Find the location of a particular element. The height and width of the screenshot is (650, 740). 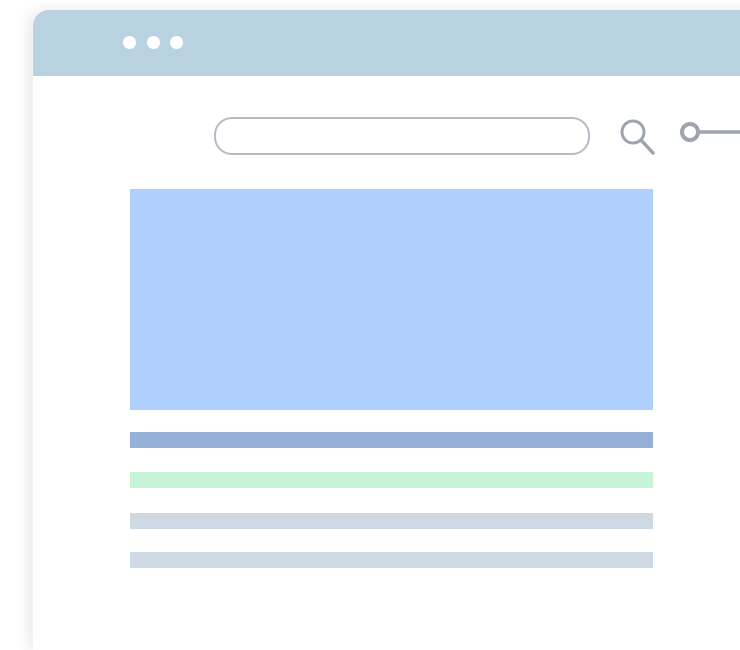

title-bar is located at coordinates (386, 43).